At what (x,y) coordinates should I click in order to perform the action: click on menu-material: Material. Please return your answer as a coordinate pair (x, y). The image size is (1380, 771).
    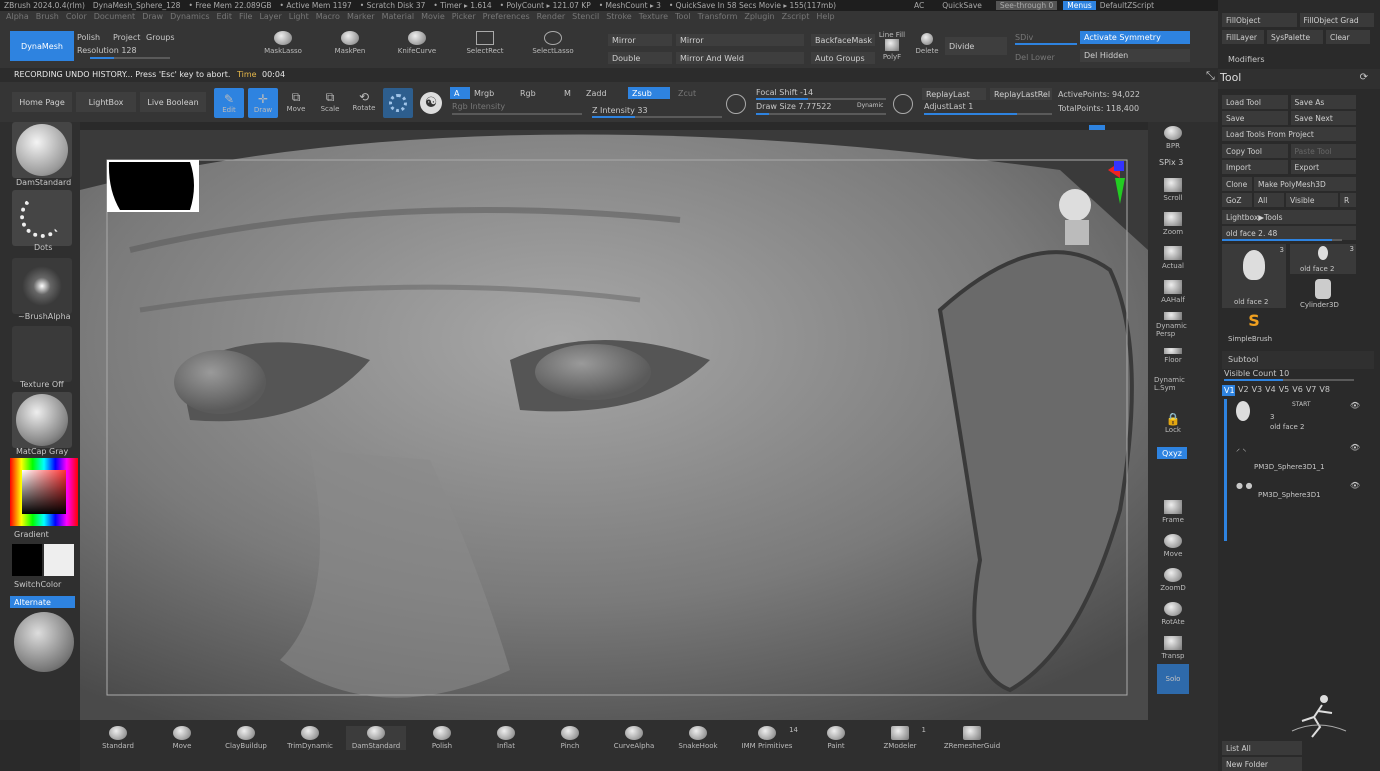
    Looking at the image, I should click on (398, 16).